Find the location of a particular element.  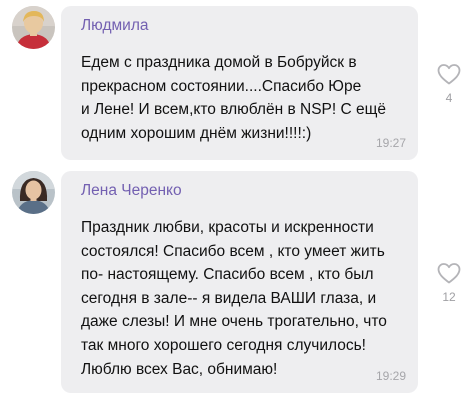

comment-author: Людмила is located at coordinates (240, 26).